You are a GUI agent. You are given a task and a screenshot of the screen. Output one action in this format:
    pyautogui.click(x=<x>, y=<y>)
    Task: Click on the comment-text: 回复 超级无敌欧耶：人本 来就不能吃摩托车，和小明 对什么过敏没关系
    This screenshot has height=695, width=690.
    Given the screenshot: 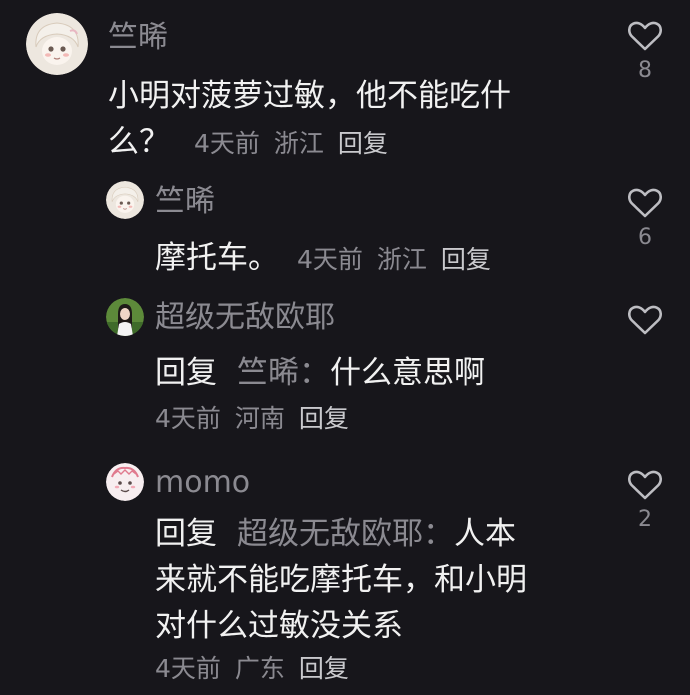 What is the action you would take?
    pyautogui.click(x=341, y=580)
    